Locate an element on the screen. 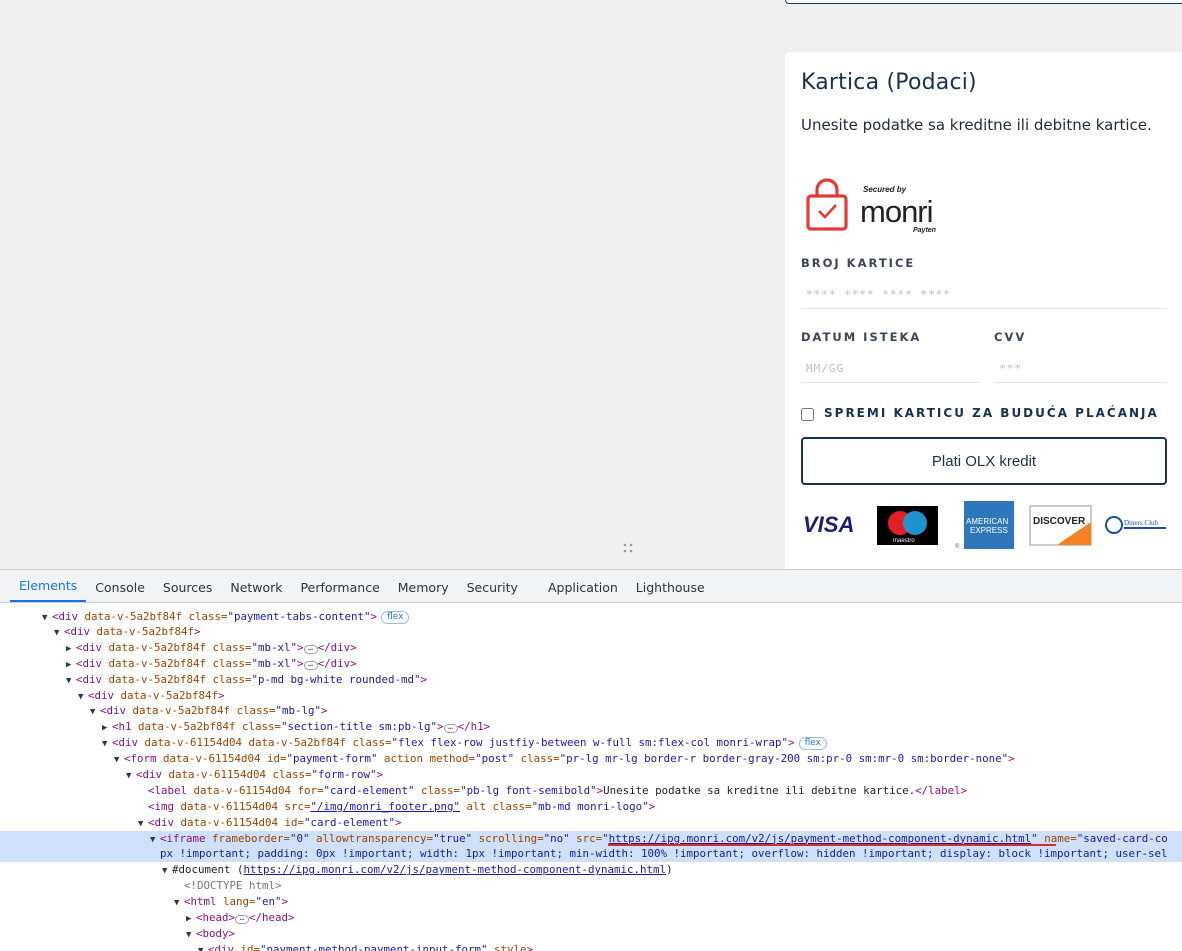 The image size is (1182, 951). expiry-label: DATUM ISTEKA is located at coordinates (861, 337).